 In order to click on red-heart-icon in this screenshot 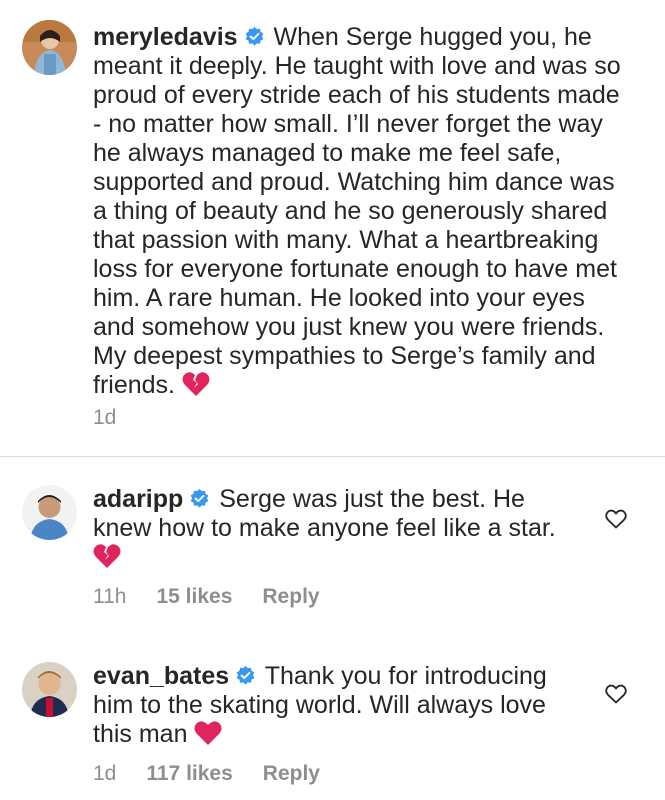, I will do `click(208, 733)`.